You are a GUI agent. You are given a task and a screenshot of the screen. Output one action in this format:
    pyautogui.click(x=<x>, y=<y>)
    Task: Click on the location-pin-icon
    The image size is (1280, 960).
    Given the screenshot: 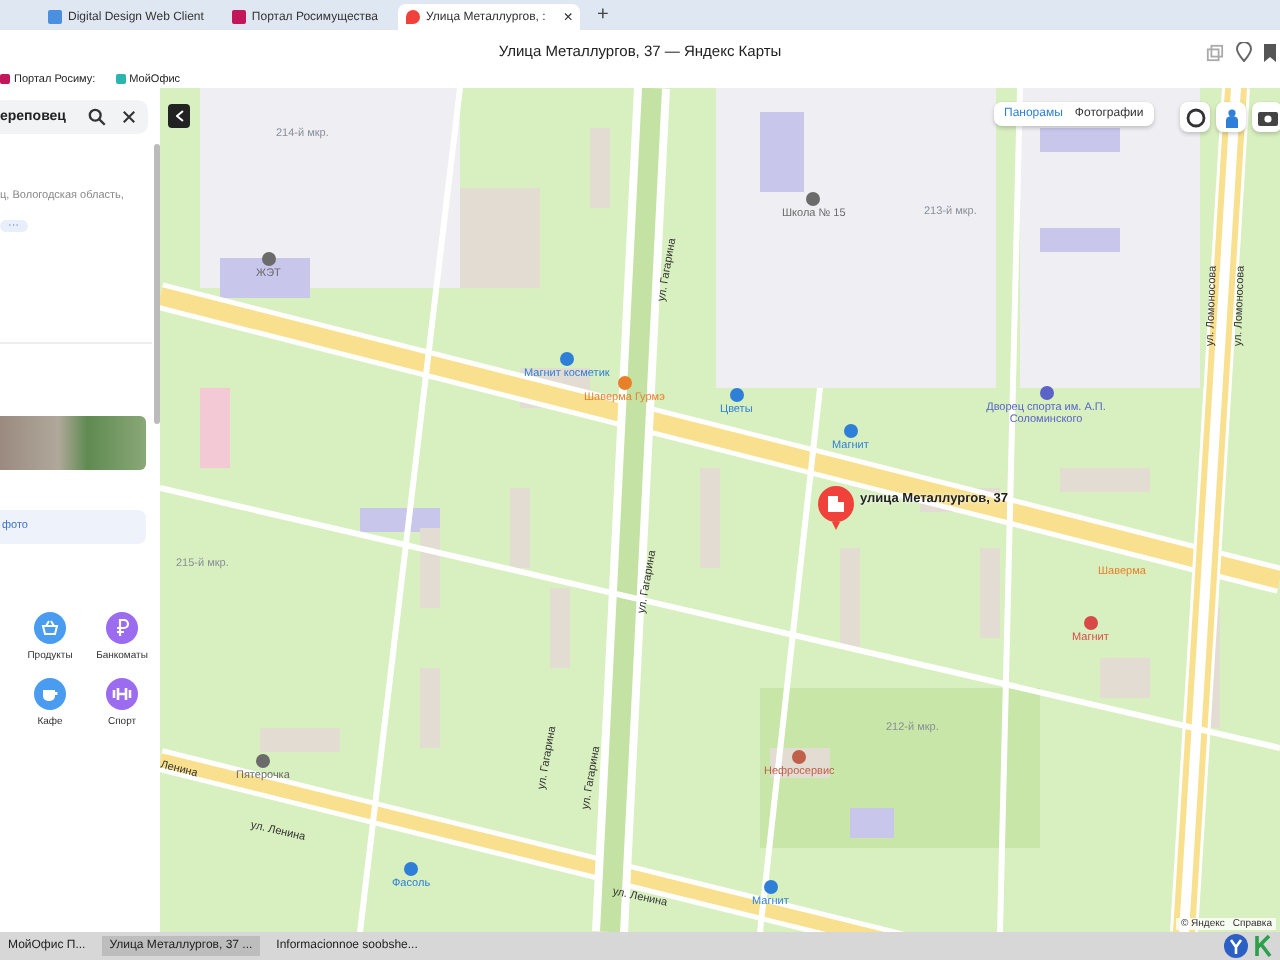 What is the action you would take?
    pyautogui.click(x=1244, y=52)
    